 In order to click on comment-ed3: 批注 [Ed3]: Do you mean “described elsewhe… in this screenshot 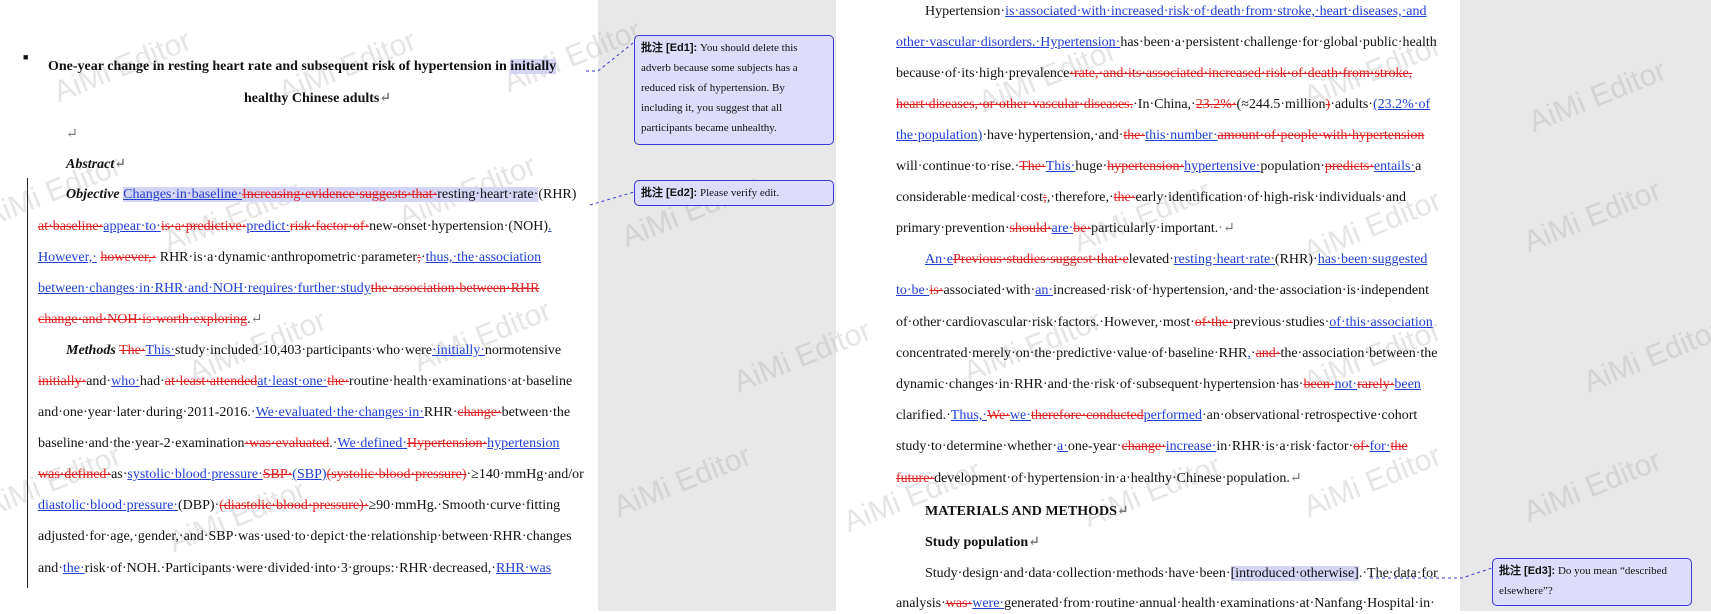, I will do `click(1592, 582)`.